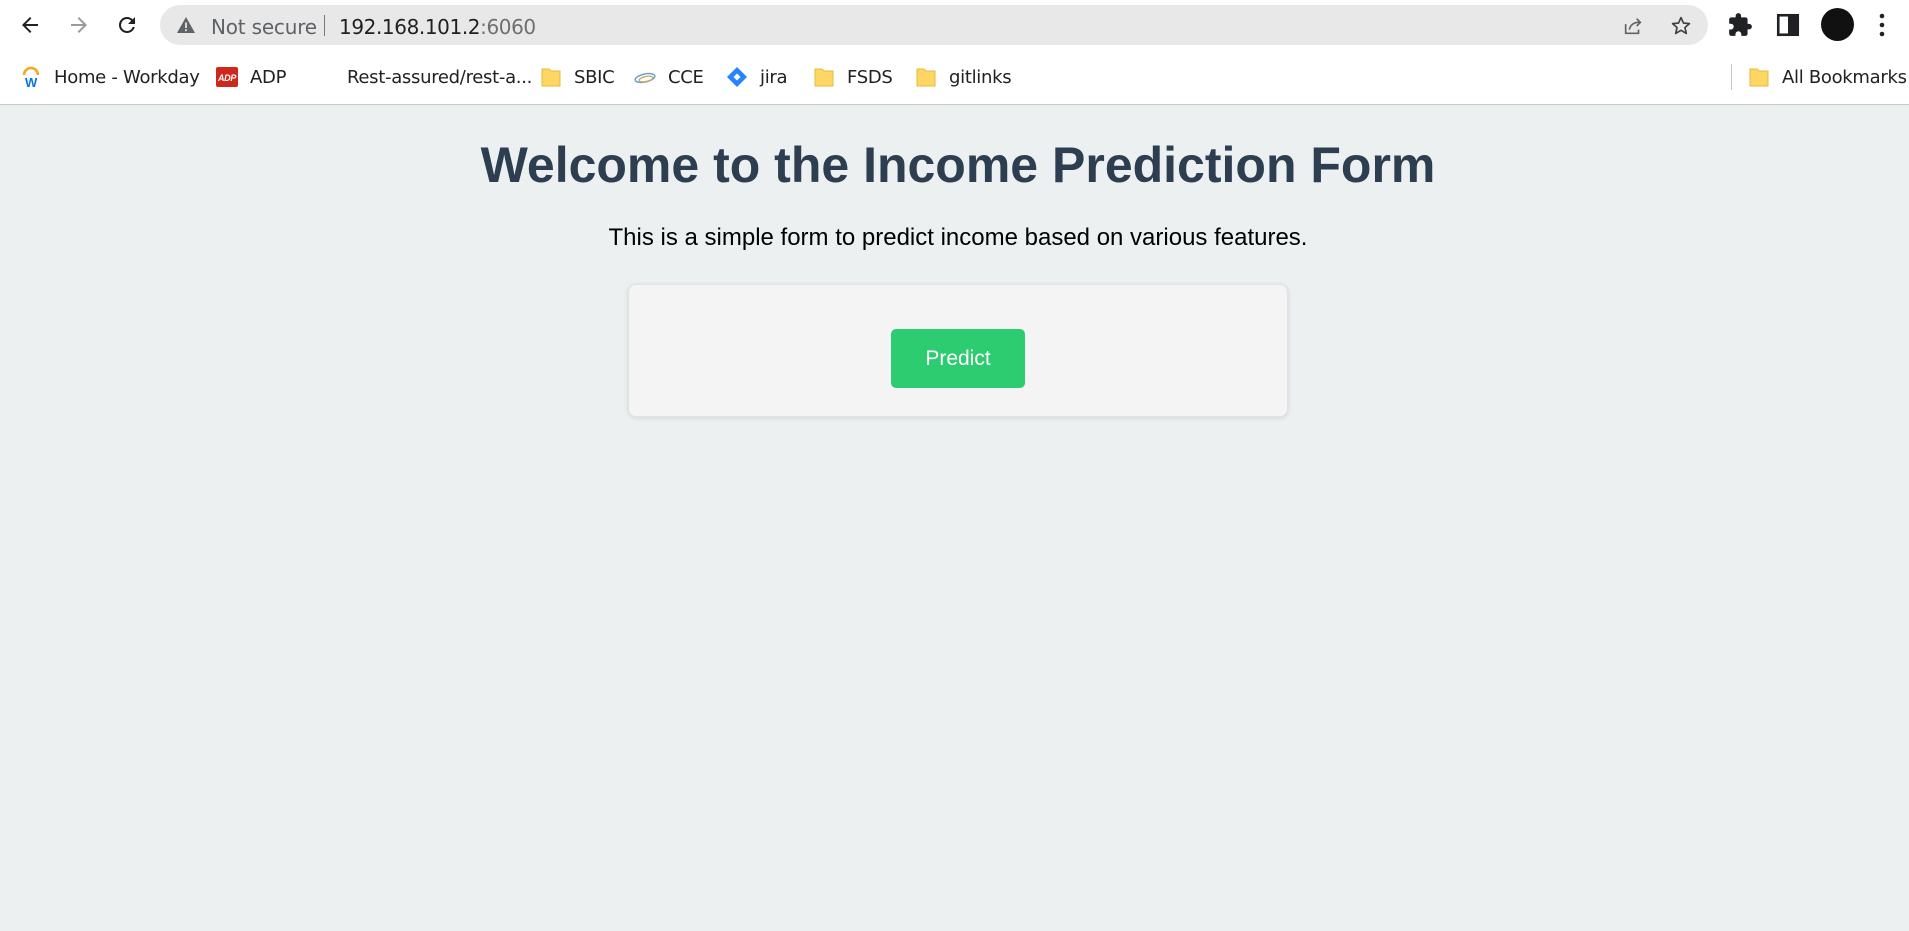 The width and height of the screenshot is (1909, 931). Describe the element at coordinates (186, 25) in the screenshot. I see `warning-icon` at that location.